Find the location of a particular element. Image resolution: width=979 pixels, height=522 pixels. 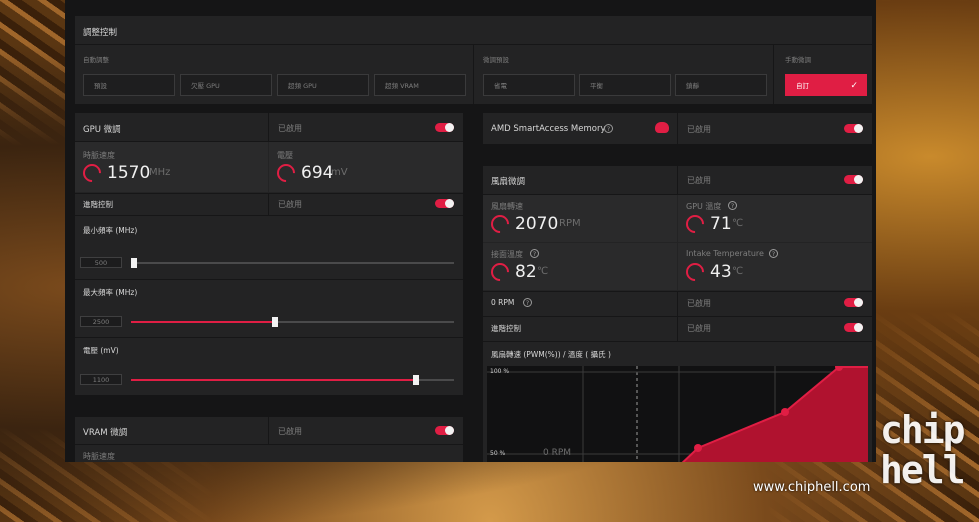

min-freq-input: 500 is located at coordinates (101, 262).